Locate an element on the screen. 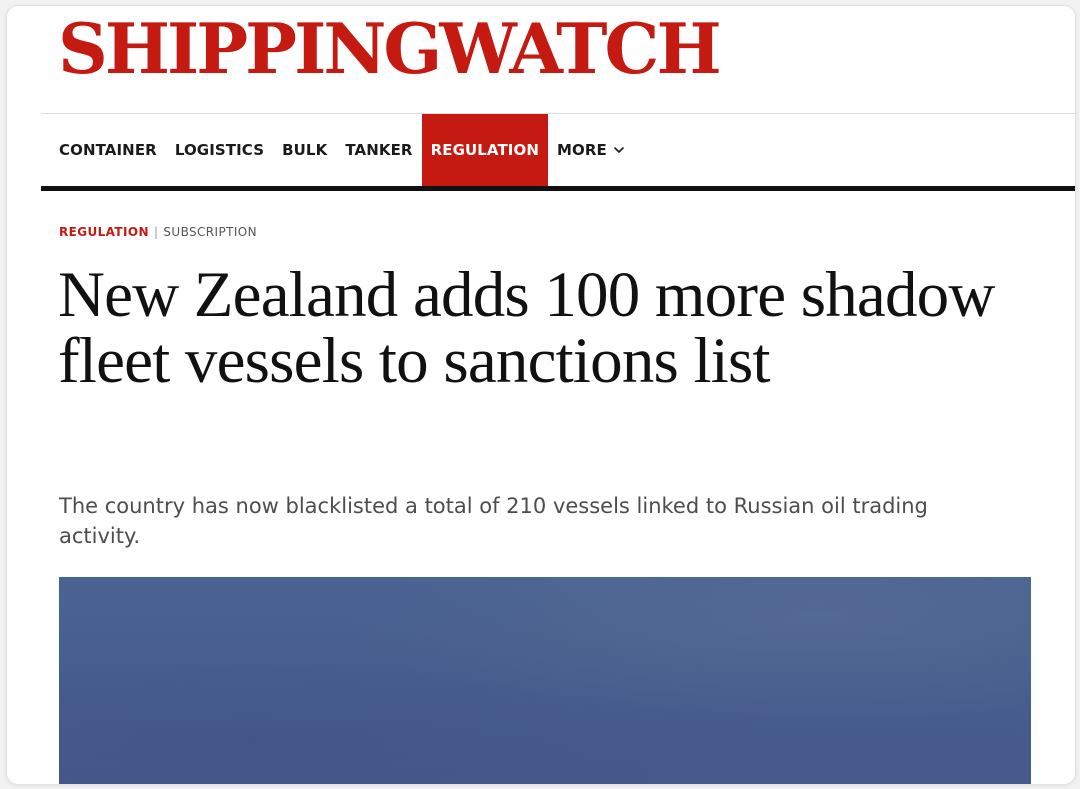 This screenshot has width=1080, height=789. site-logo: SHIPPINGWATCH is located at coordinates (390, 50).